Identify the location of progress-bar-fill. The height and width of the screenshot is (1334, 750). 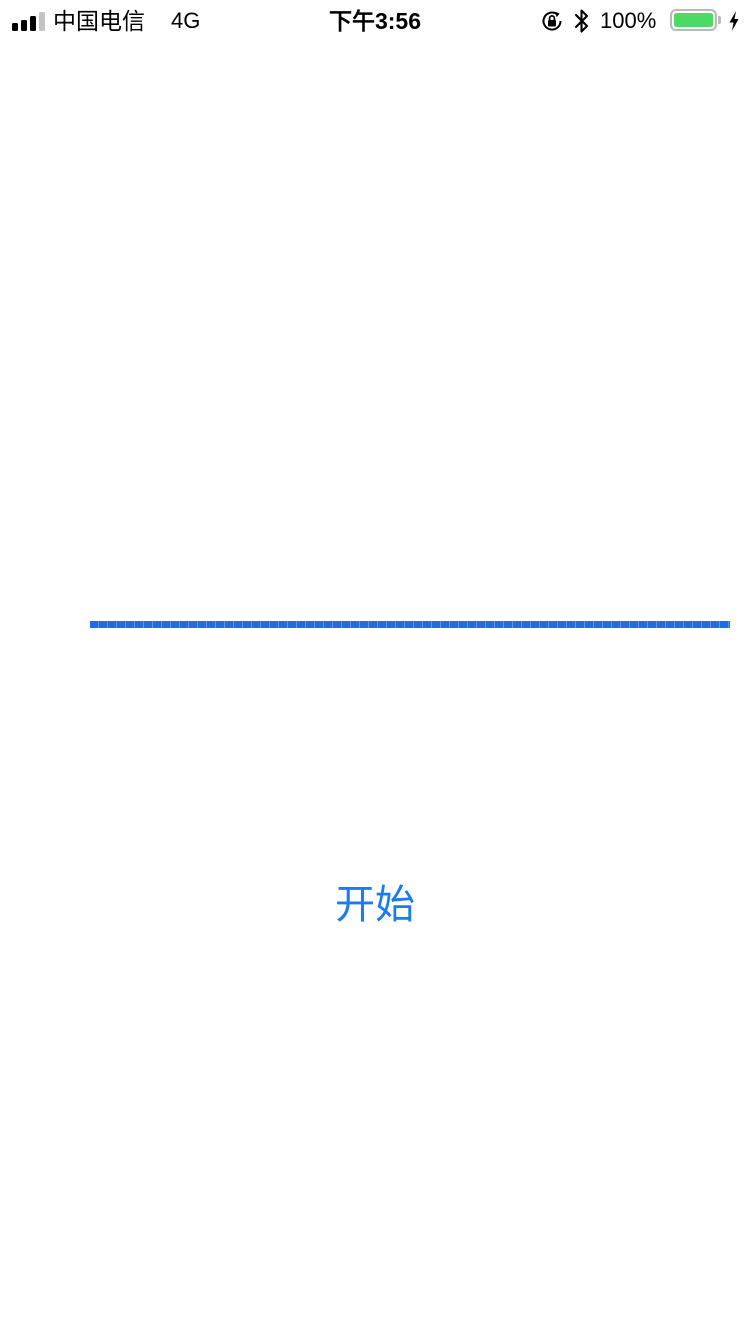
(410, 624).